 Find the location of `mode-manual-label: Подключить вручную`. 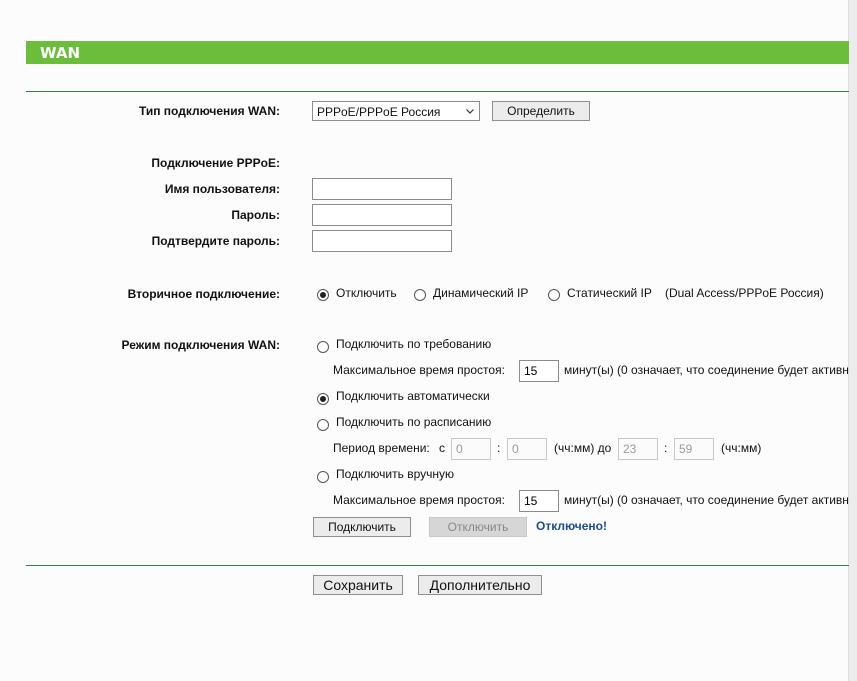

mode-manual-label: Подключить вручную is located at coordinates (395, 474).